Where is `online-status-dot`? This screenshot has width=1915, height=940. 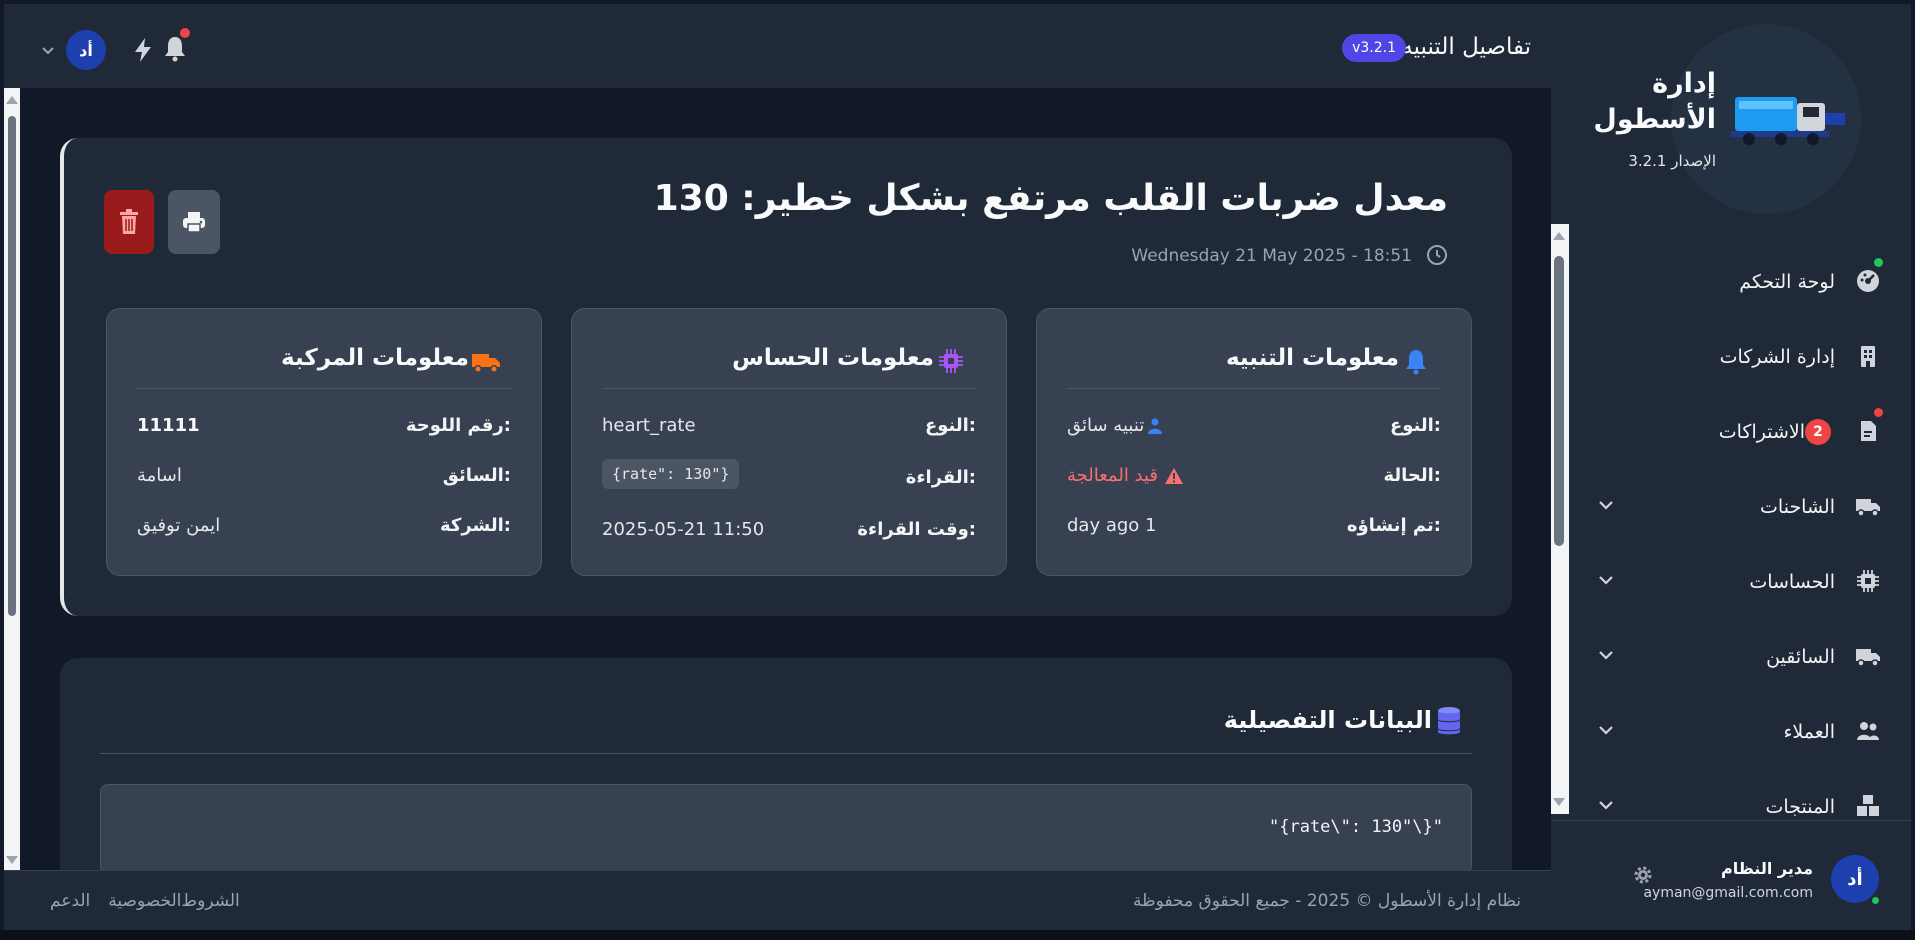 online-status-dot is located at coordinates (1875, 900).